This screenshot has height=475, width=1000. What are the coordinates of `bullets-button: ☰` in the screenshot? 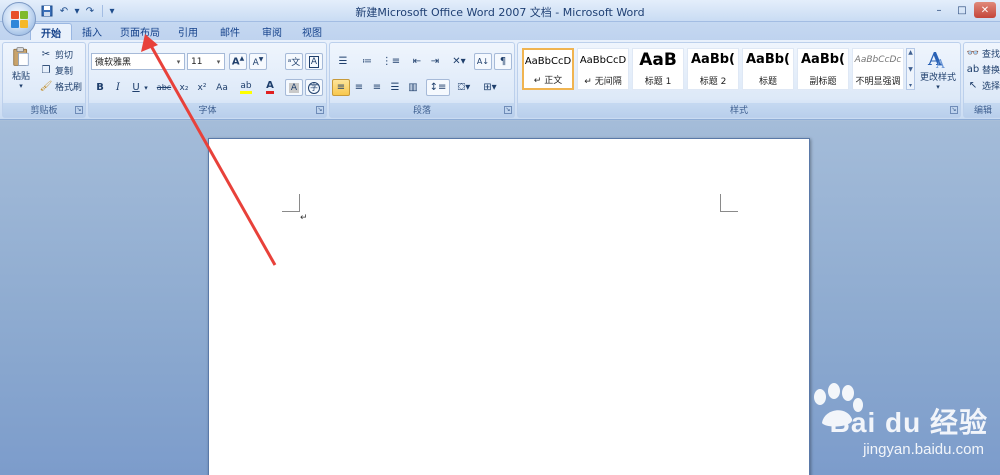 It's located at (343, 61).